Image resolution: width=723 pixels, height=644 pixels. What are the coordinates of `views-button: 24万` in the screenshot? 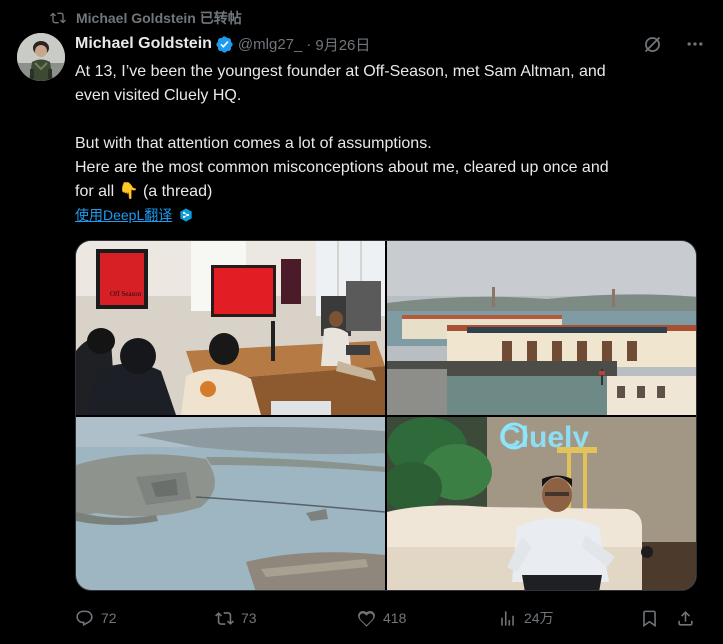 It's located at (526, 618).